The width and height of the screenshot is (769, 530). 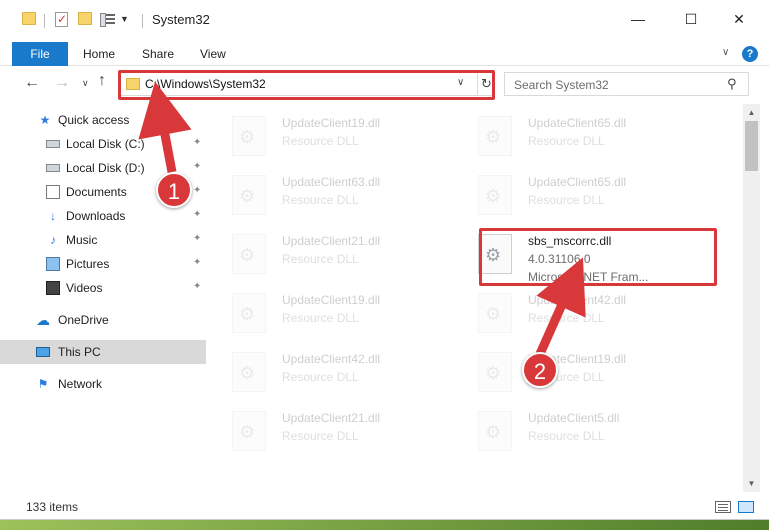 What do you see at coordinates (102, 81) in the screenshot?
I see `up-arrow-icon: ↑` at bounding box center [102, 81].